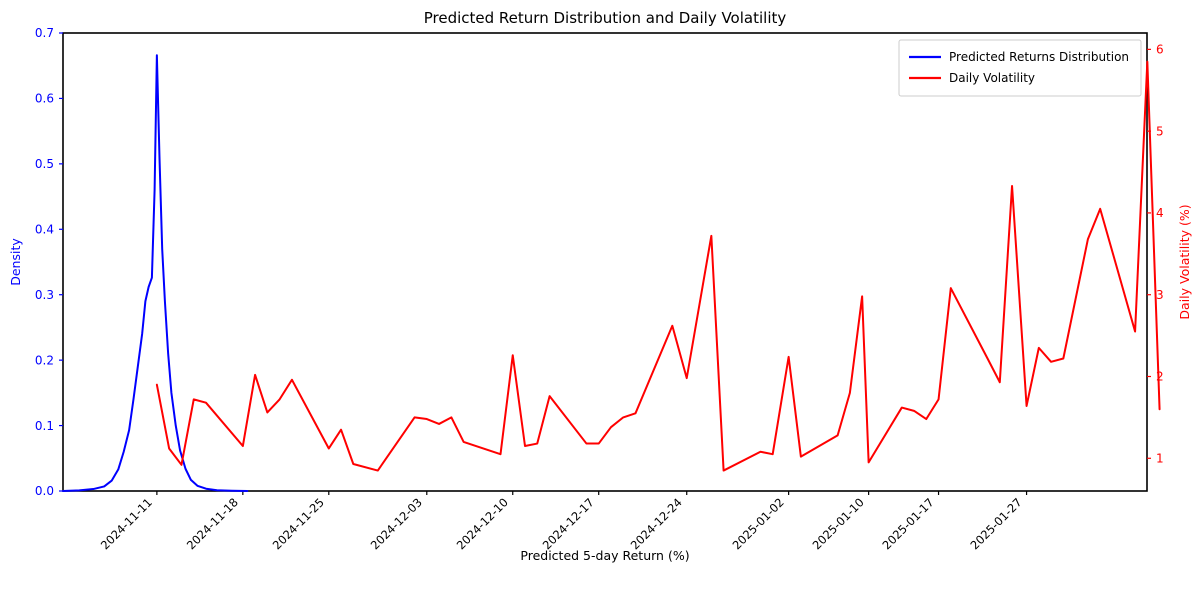 This screenshot has height=600, width=1200. I want to click on y-axis-left-label: Density, so click(15, 262).